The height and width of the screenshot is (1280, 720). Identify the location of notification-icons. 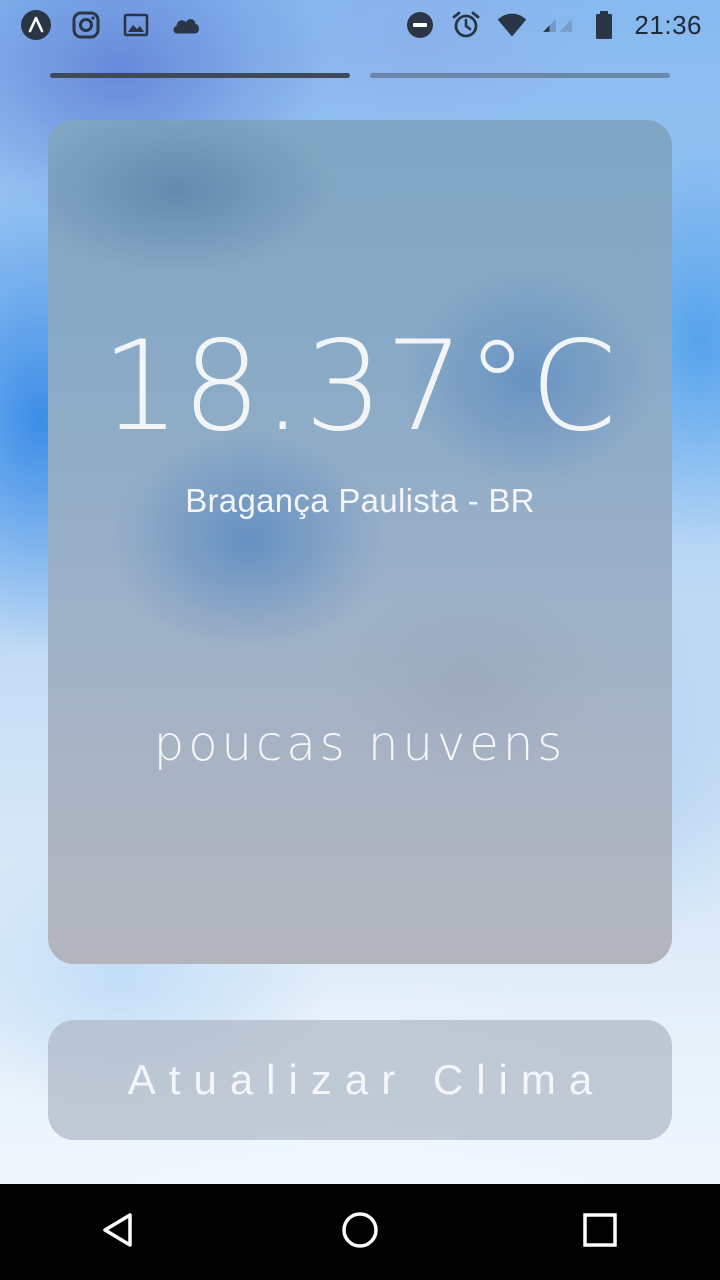
(111, 25).